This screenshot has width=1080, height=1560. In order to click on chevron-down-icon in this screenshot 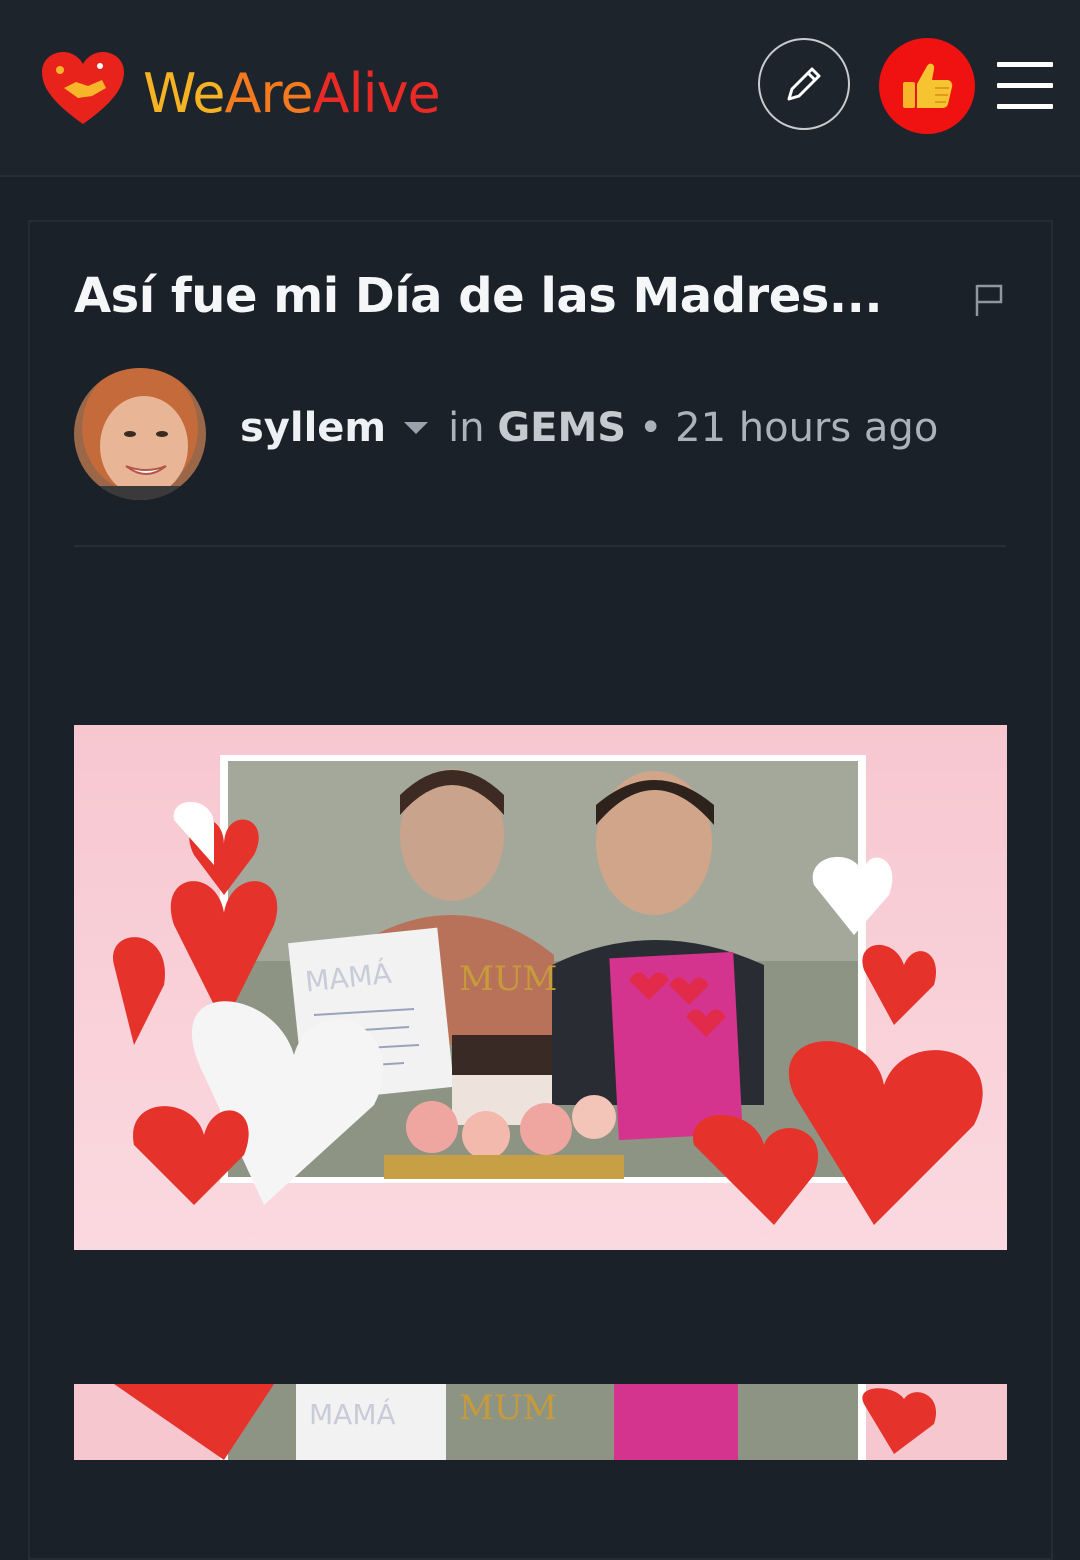, I will do `click(416, 428)`.